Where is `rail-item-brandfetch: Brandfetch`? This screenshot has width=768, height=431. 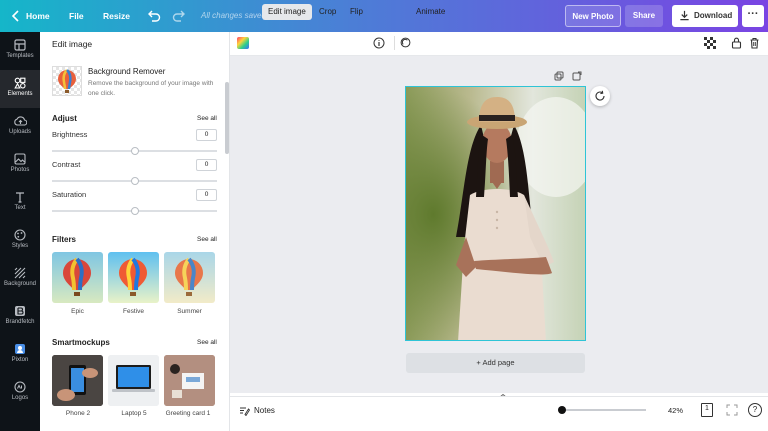
rail-item-brandfetch: Brandfetch is located at coordinates (20, 317).